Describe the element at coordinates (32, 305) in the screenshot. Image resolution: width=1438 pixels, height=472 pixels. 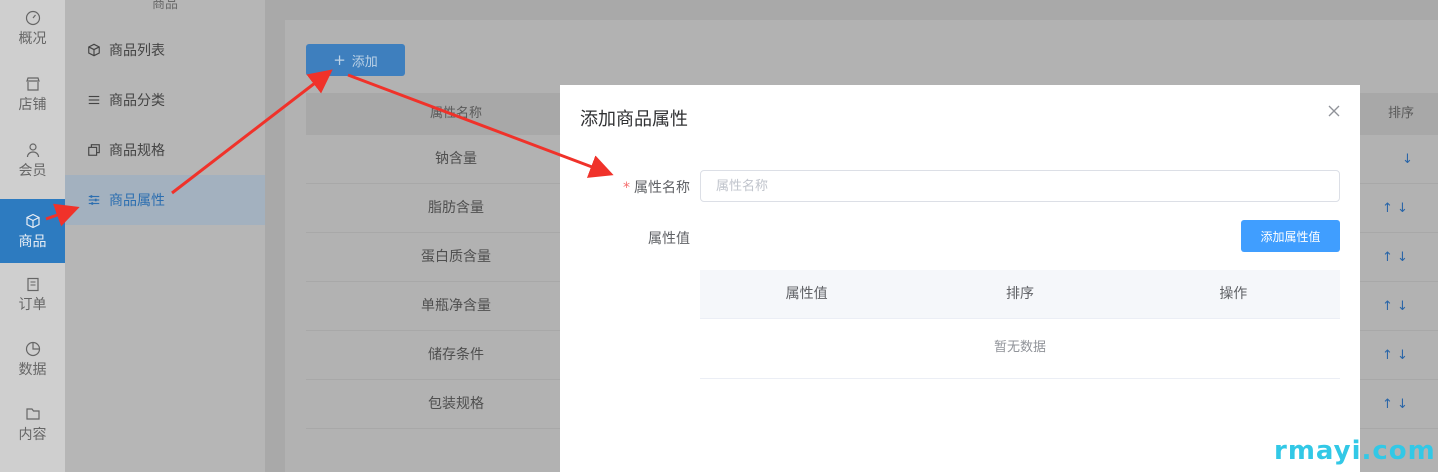
I see `nav-label: 订单` at that location.